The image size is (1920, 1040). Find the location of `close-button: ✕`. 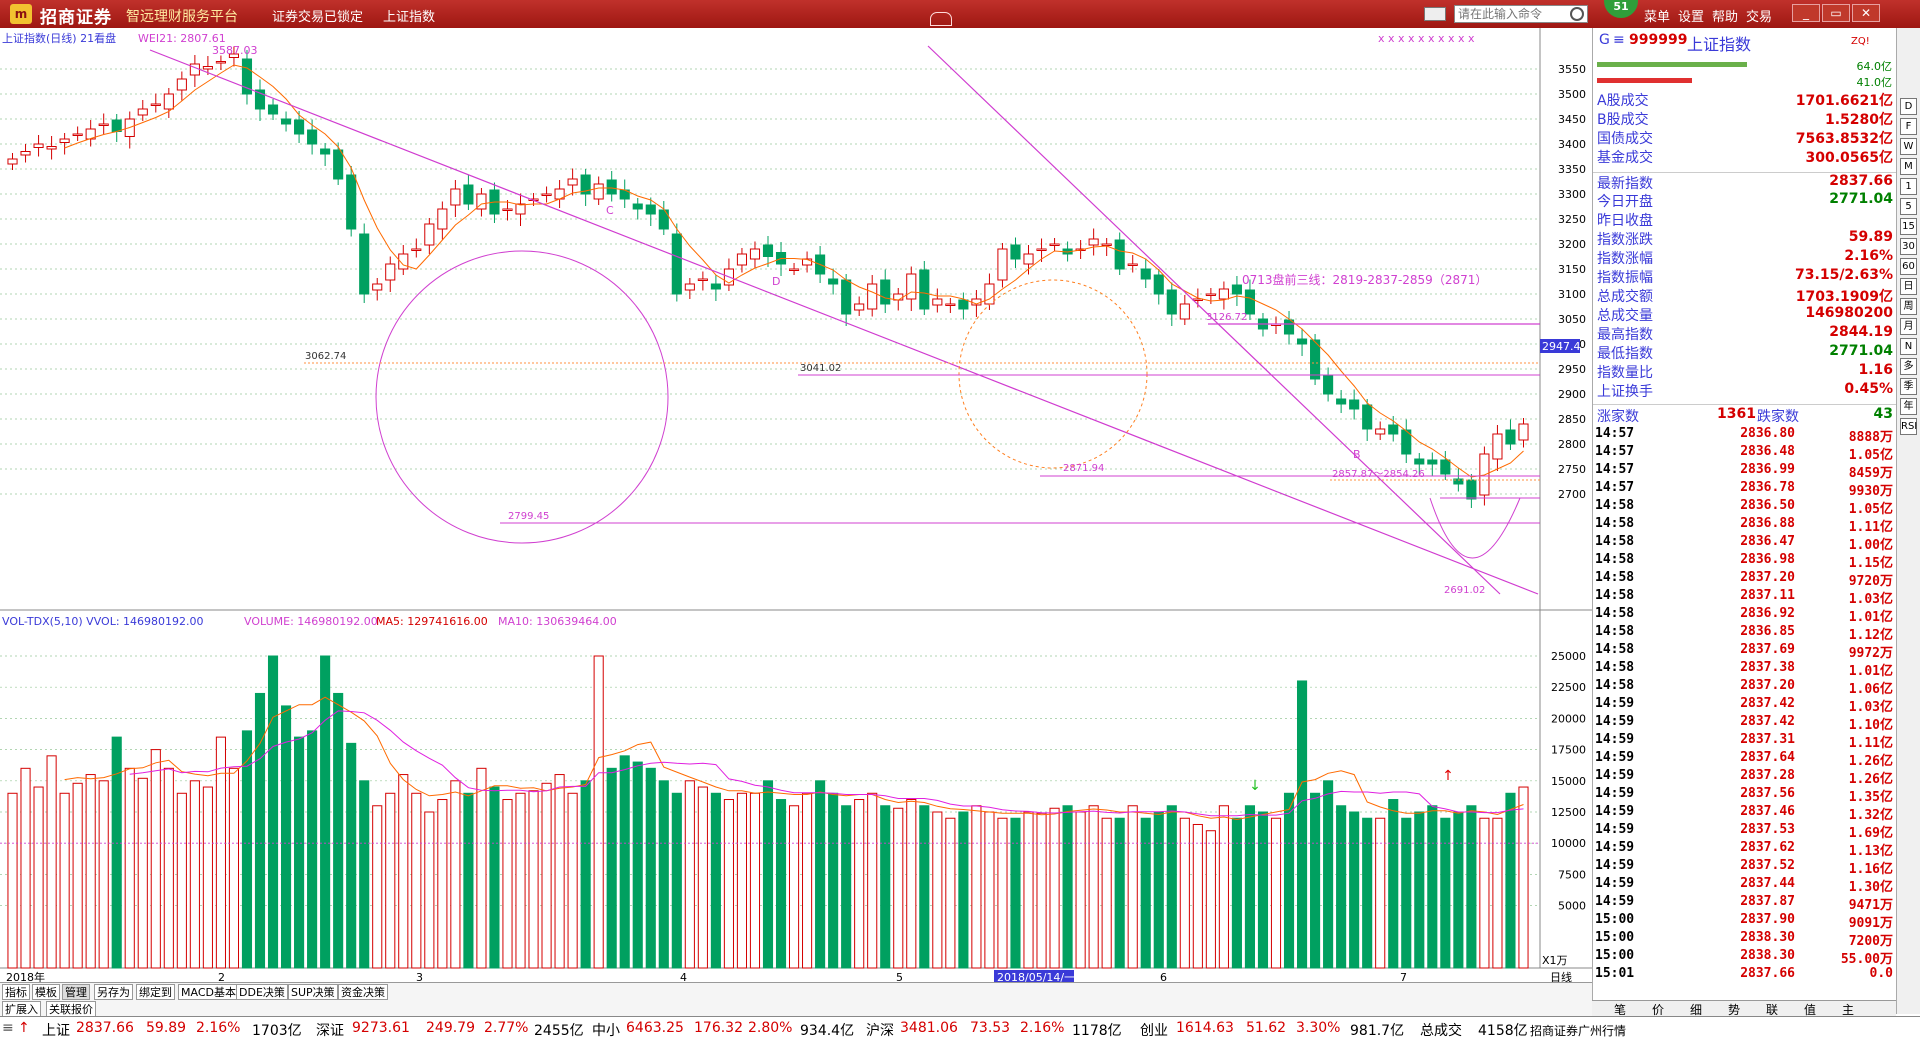

close-button: ✕ is located at coordinates (1866, 13).